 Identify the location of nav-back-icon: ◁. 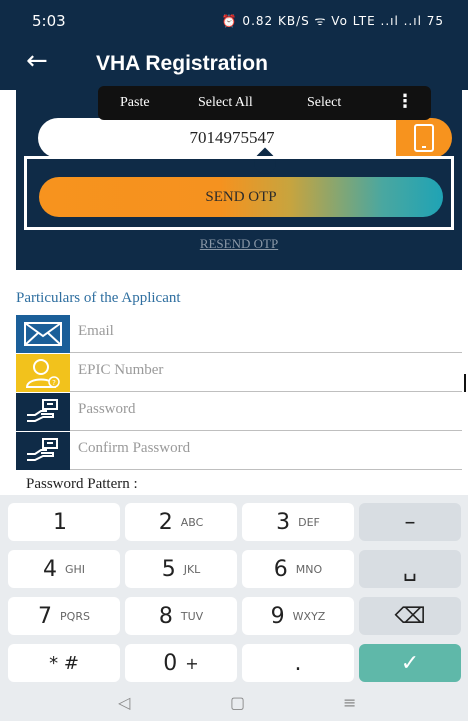
(124, 702).